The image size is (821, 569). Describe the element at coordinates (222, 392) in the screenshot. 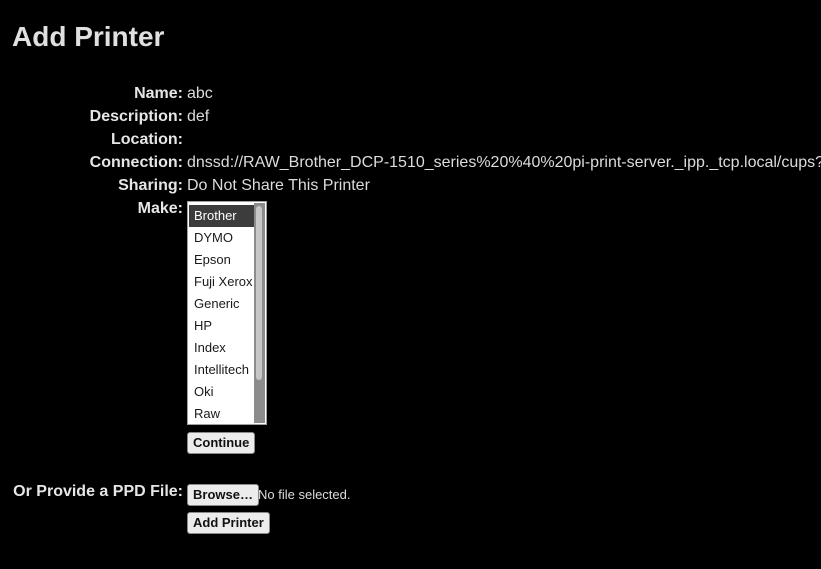

I see `make-option: Oki` at that location.